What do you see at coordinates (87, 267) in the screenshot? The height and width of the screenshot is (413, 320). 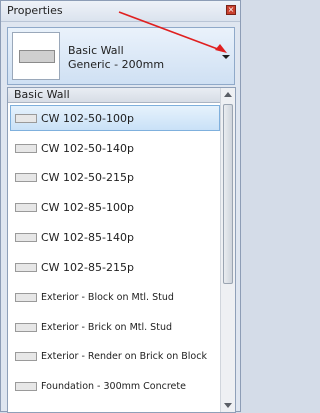 I see `list-item-label: CW 102-85-215p` at bounding box center [87, 267].